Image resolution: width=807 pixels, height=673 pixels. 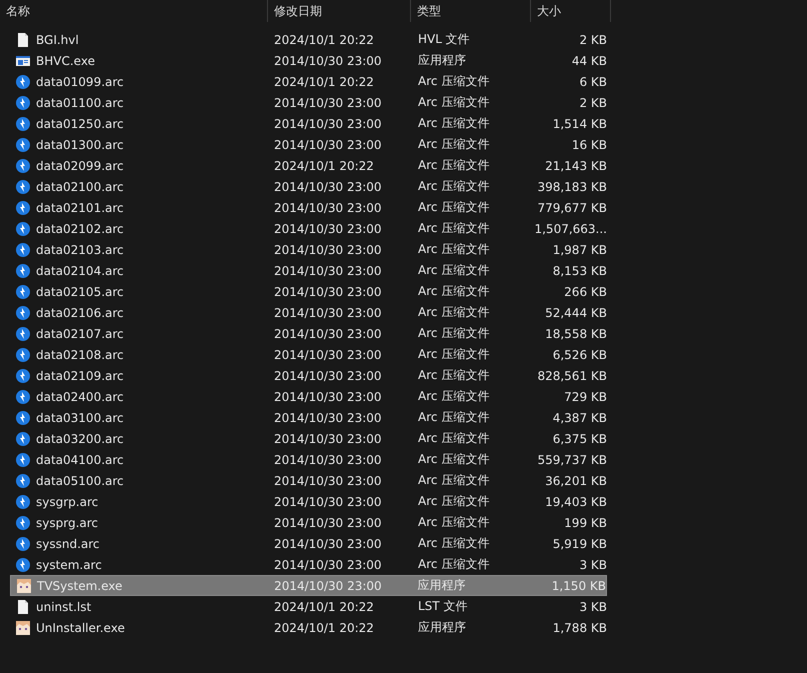 I want to click on file-name: sysgrp.arc, so click(x=67, y=501).